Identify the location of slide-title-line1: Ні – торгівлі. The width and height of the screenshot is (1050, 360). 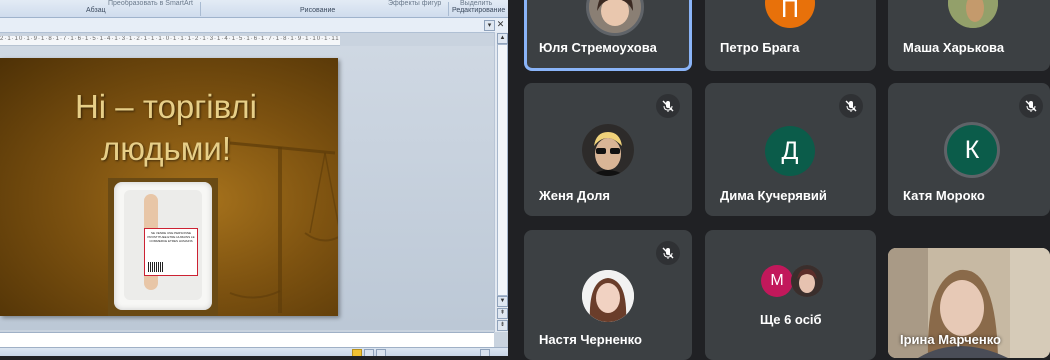
(166, 106).